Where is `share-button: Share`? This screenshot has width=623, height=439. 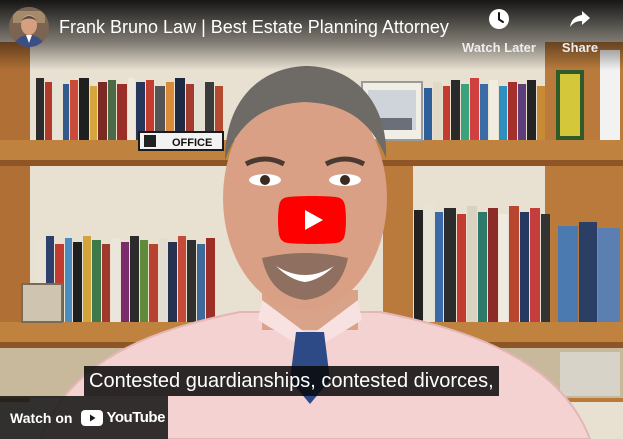
share-button: Share is located at coordinates (580, 31).